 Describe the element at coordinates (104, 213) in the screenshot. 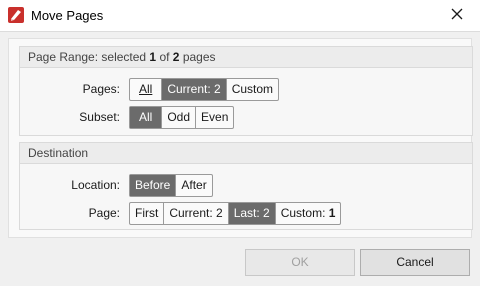

I see `page-label: Page:` at that location.